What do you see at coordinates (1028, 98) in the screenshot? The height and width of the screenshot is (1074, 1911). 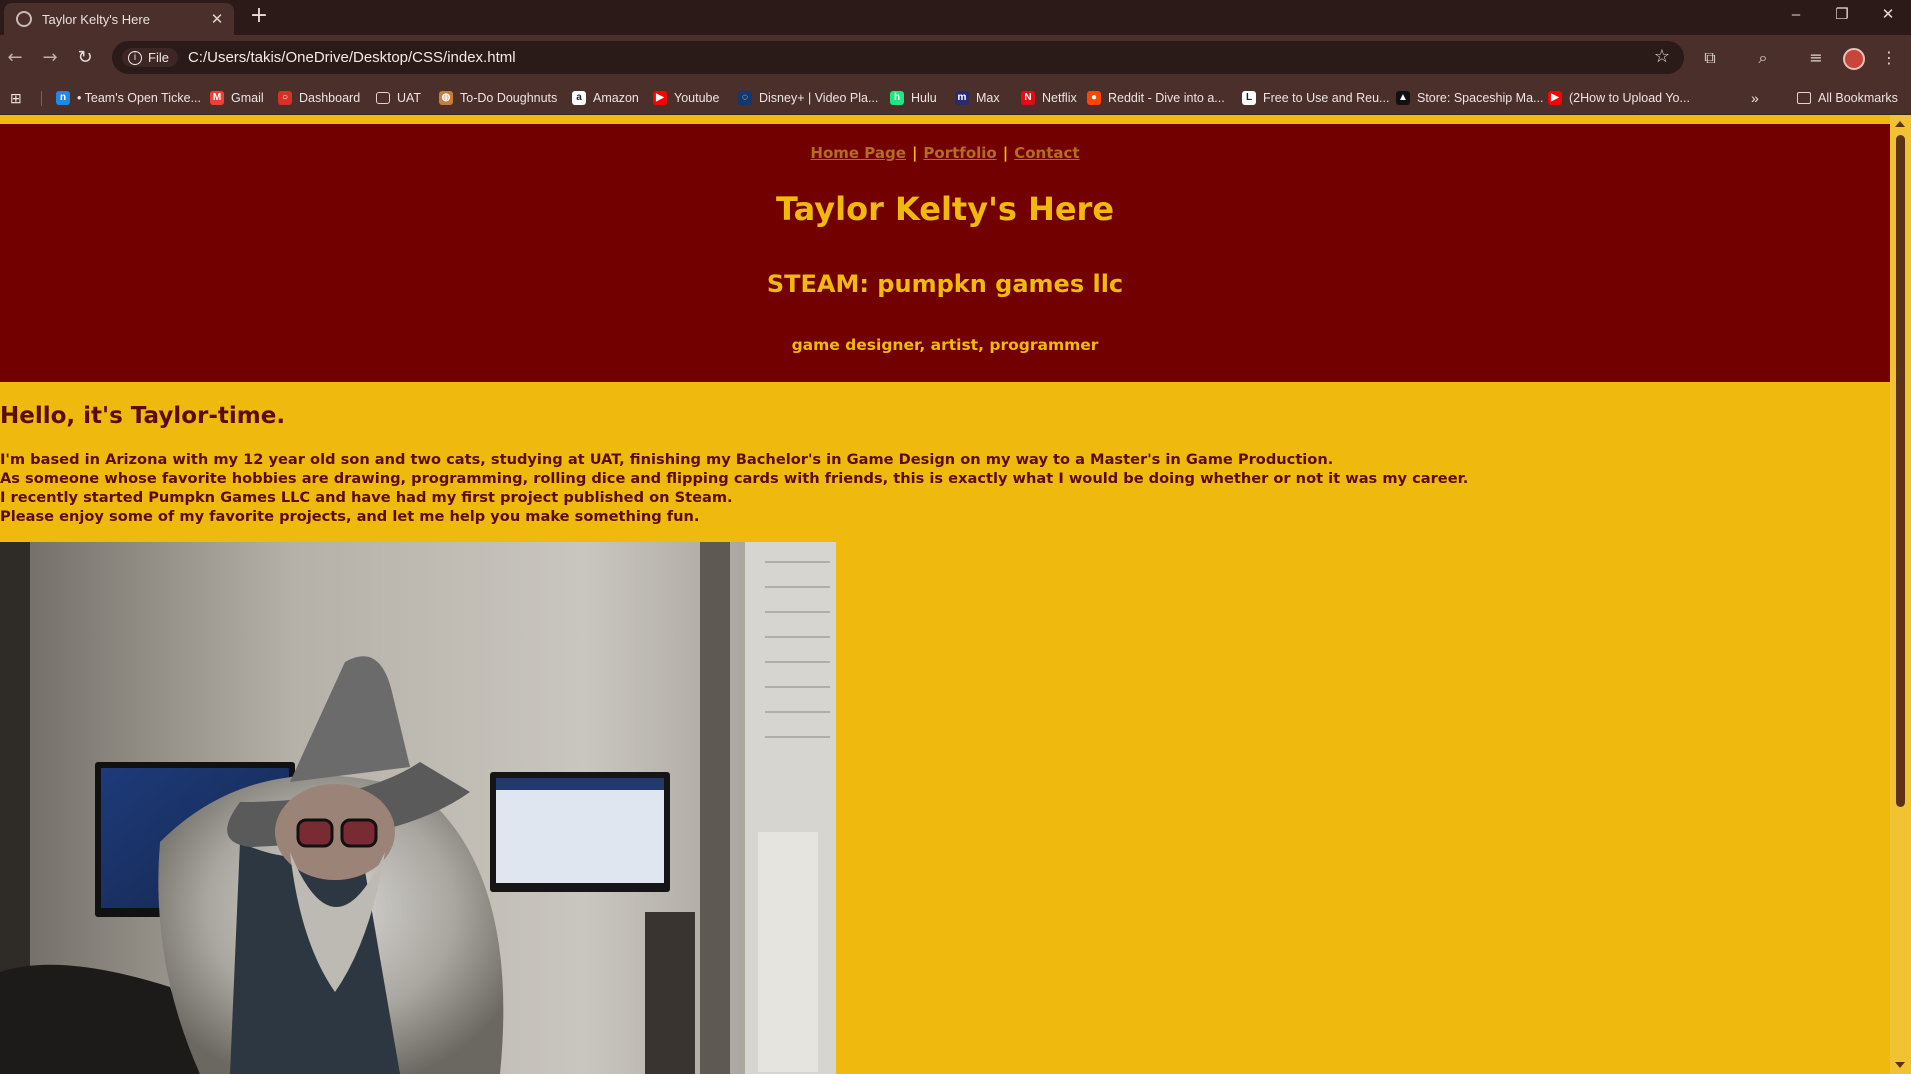 I see `netflix-icon: N` at bounding box center [1028, 98].